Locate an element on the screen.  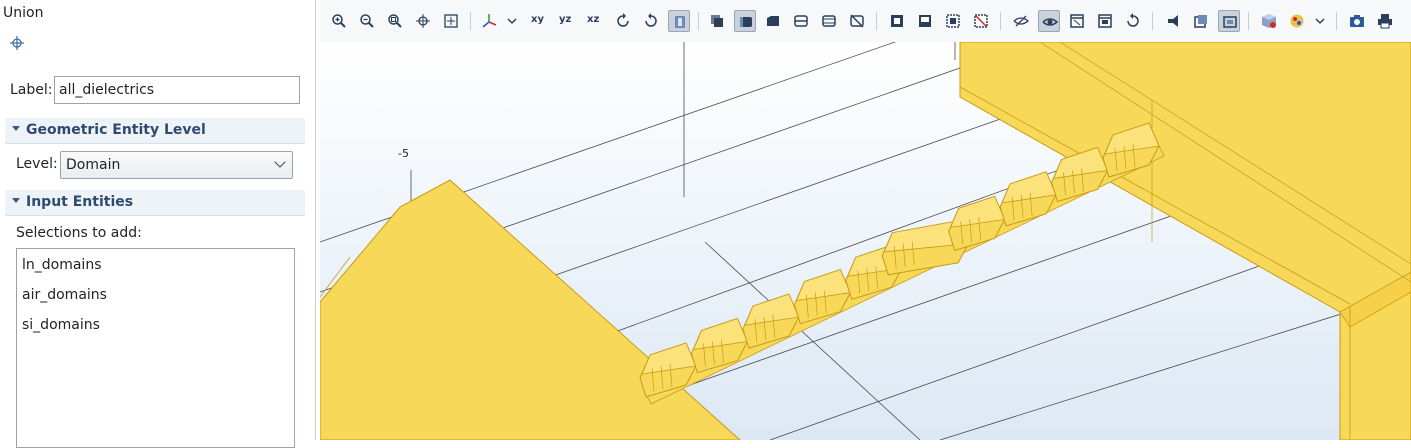
view-mode-icon is located at coordinates (679, 21).